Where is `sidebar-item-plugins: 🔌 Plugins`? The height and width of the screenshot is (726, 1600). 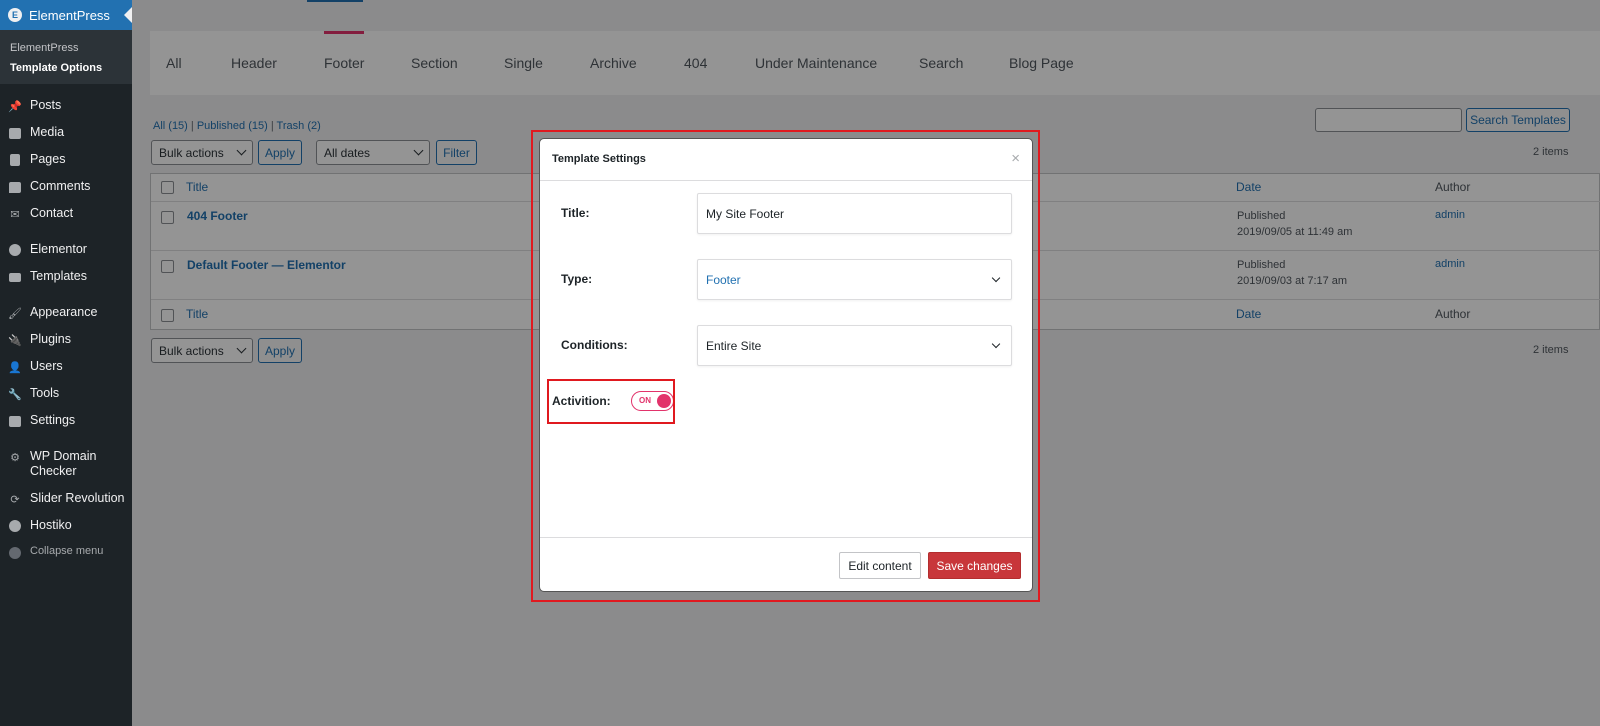 sidebar-item-plugins: 🔌 Plugins is located at coordinates (66, 339).